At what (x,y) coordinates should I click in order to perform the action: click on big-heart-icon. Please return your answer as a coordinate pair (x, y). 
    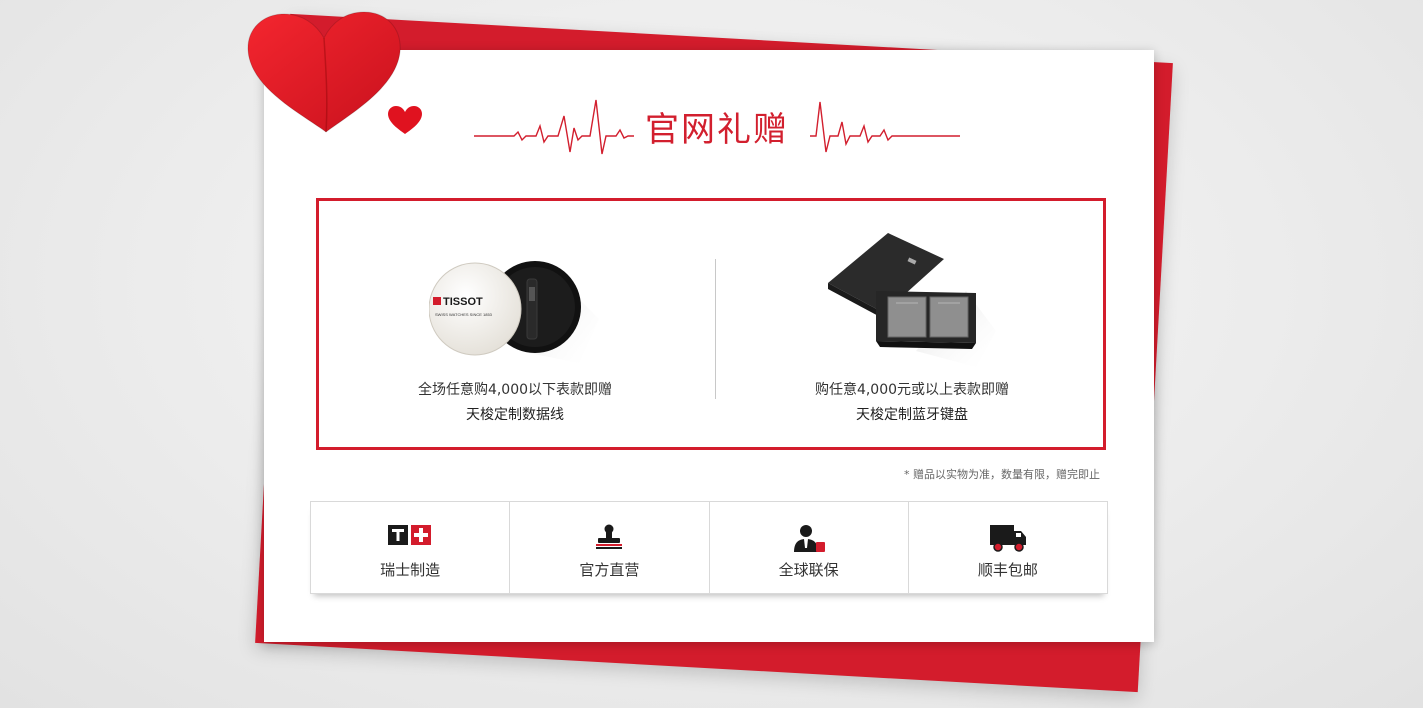
    Looking at the image, I should click on (324, 72).